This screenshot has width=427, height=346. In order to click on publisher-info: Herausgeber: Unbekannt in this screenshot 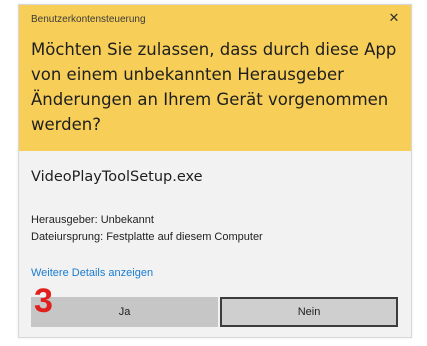, I will do `click(92, 220)`.